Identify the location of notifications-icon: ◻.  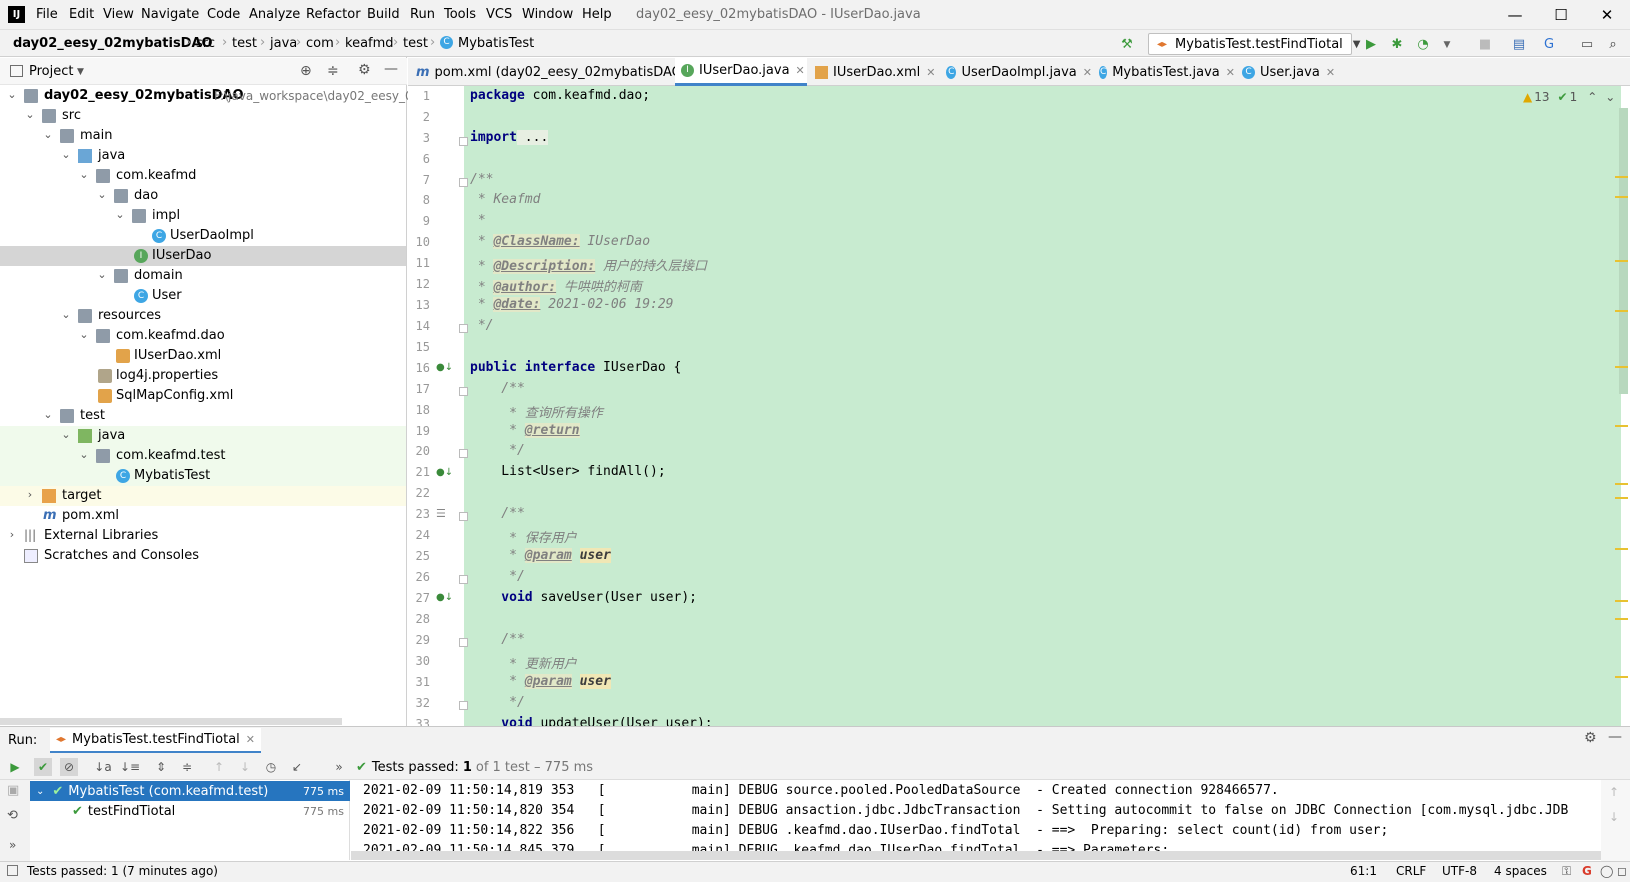
(1622, 871).